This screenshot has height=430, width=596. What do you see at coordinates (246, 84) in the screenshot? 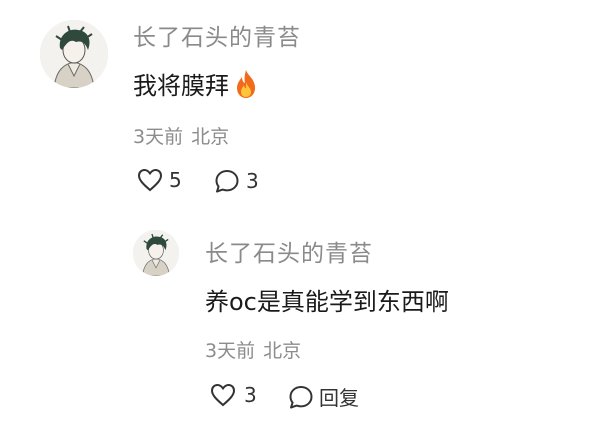
I see `fire-icon` at bounding box center [246, 84].